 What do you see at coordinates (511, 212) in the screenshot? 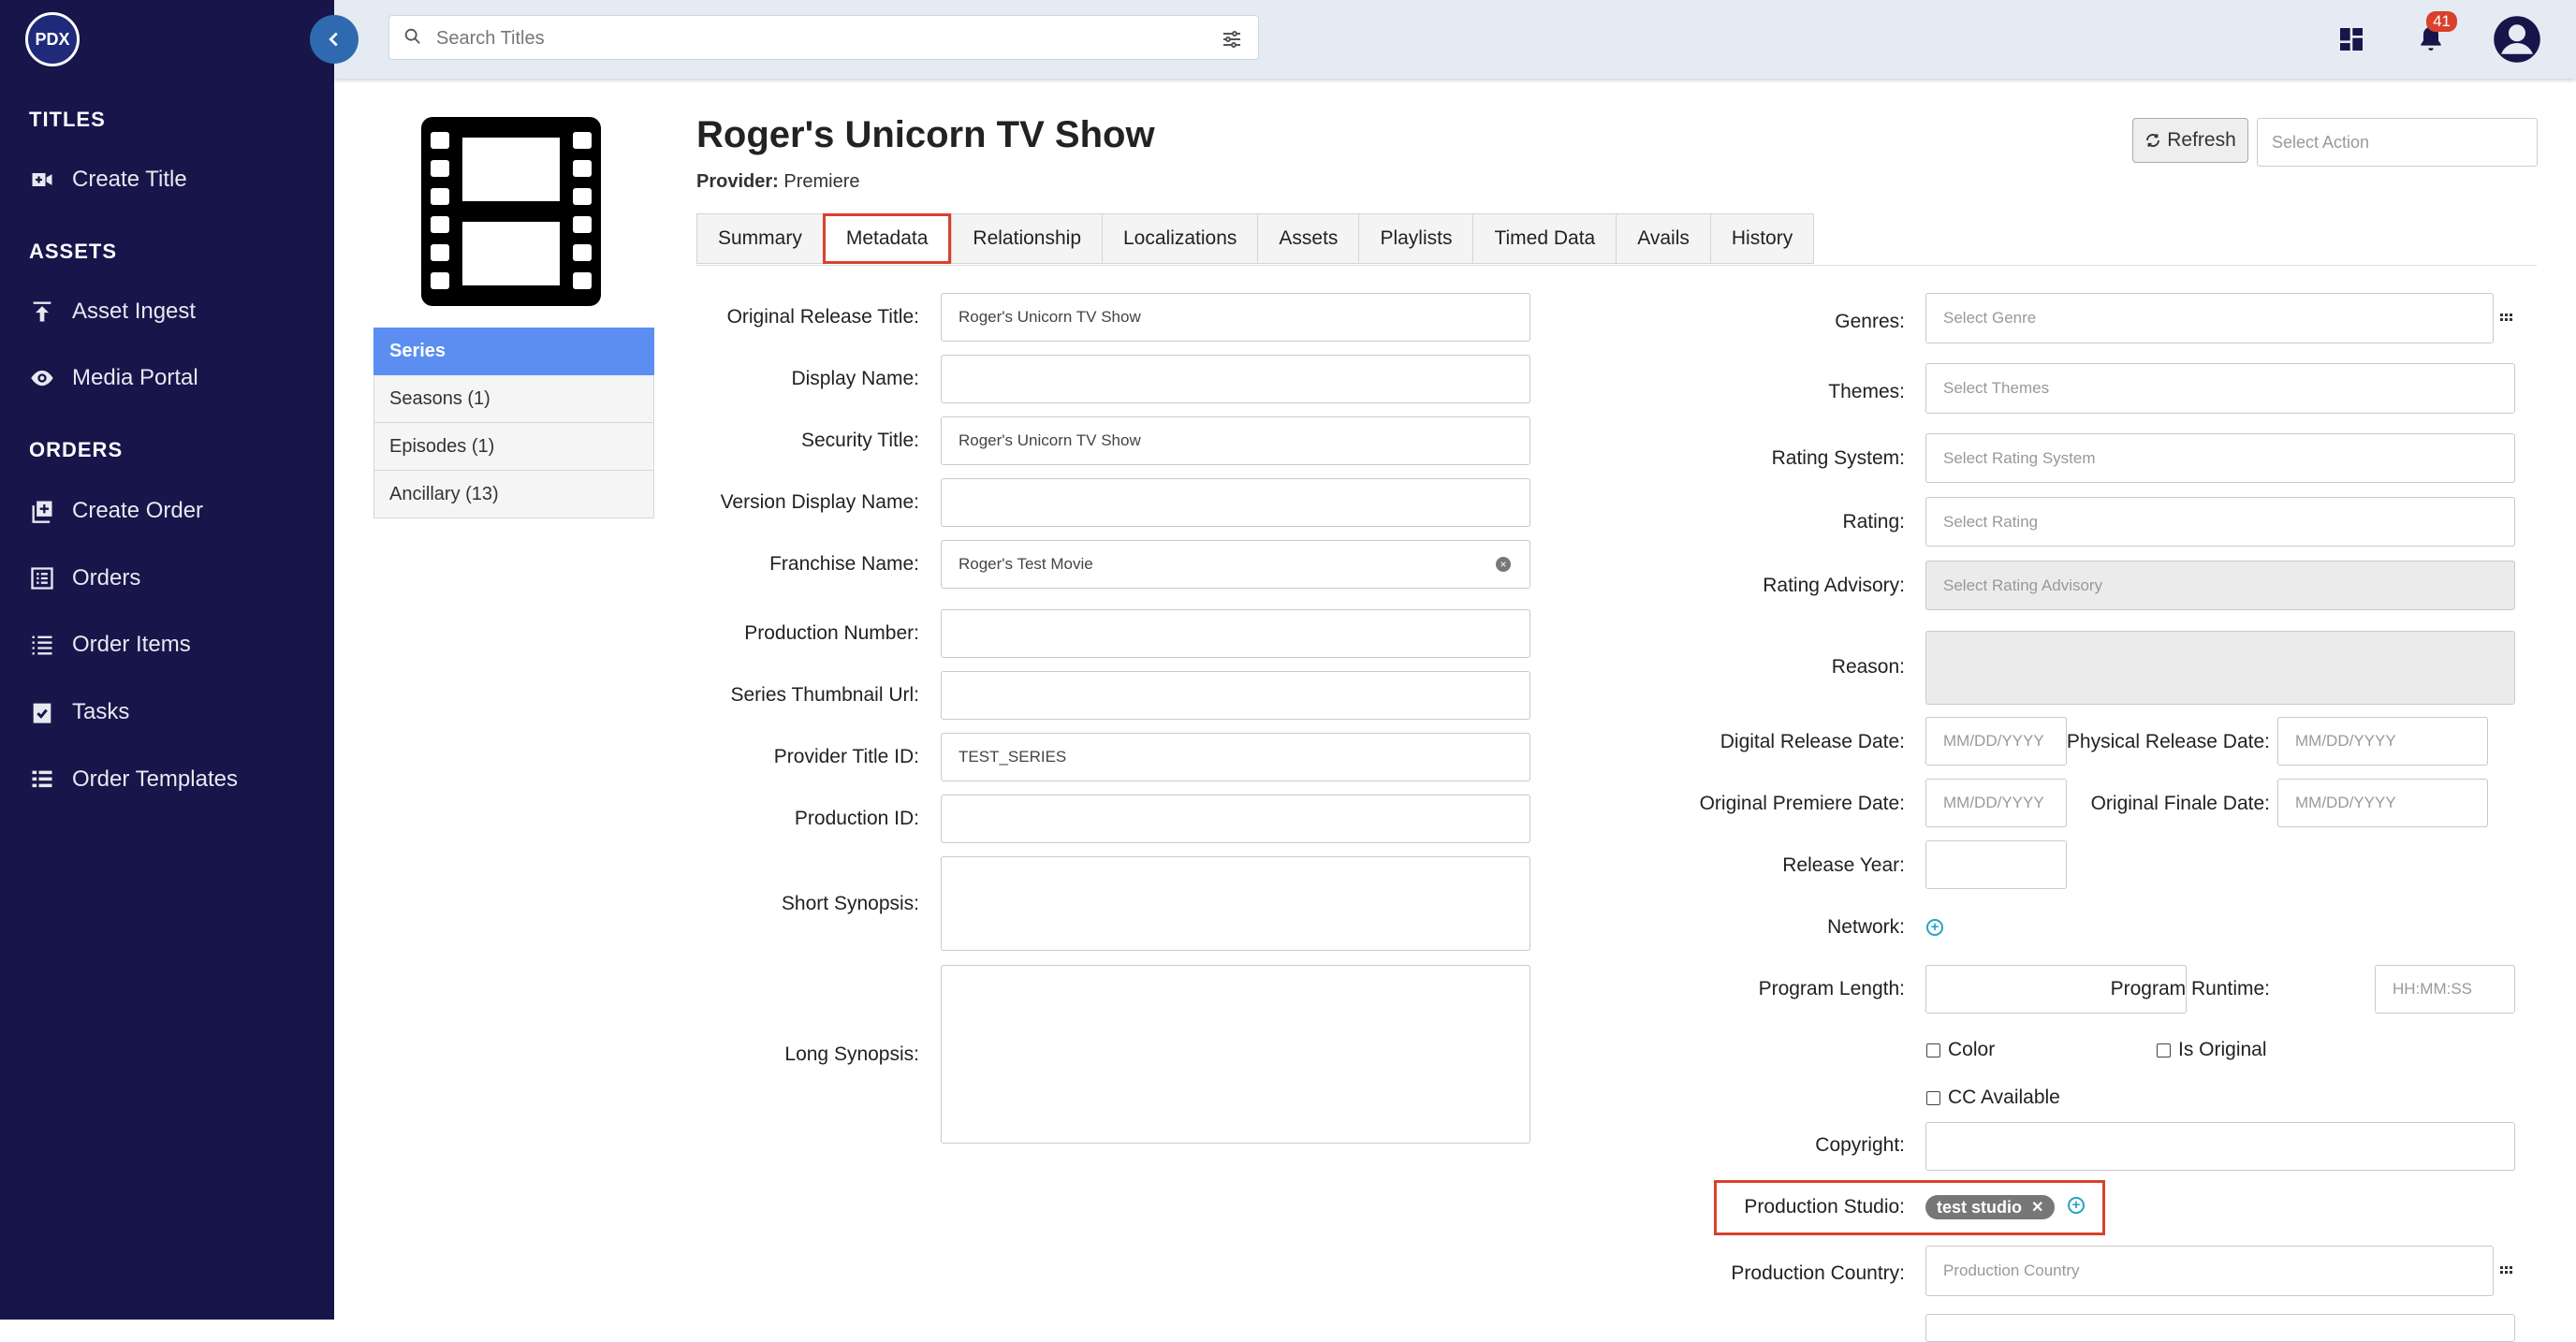
I see `film-strip-icon` at bounding box center [511, 212].